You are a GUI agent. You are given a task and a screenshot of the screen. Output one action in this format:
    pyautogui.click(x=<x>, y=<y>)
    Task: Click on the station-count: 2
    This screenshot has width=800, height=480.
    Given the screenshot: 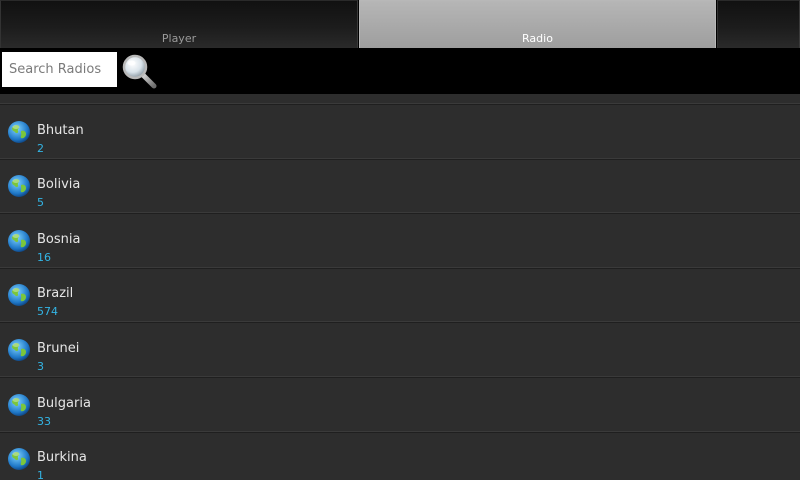 What is the action you would take?
    pyautogui.click(x=40, y=148)
    